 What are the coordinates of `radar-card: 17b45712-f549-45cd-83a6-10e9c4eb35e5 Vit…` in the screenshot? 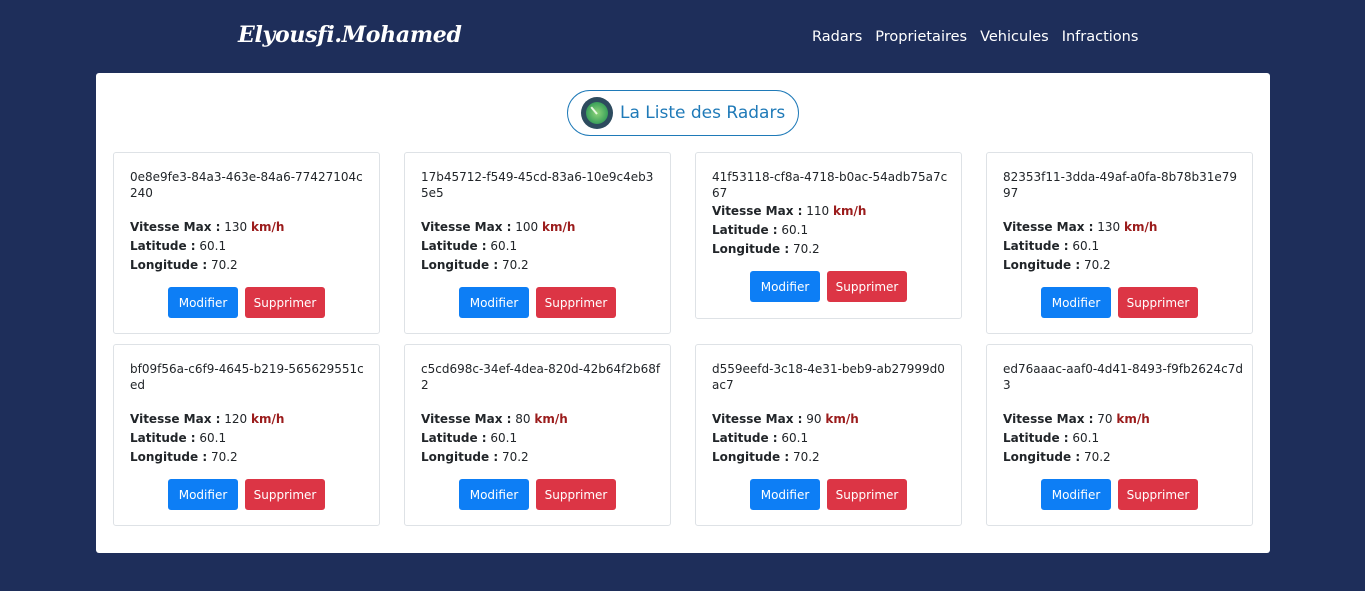 It's located at (537, 243).